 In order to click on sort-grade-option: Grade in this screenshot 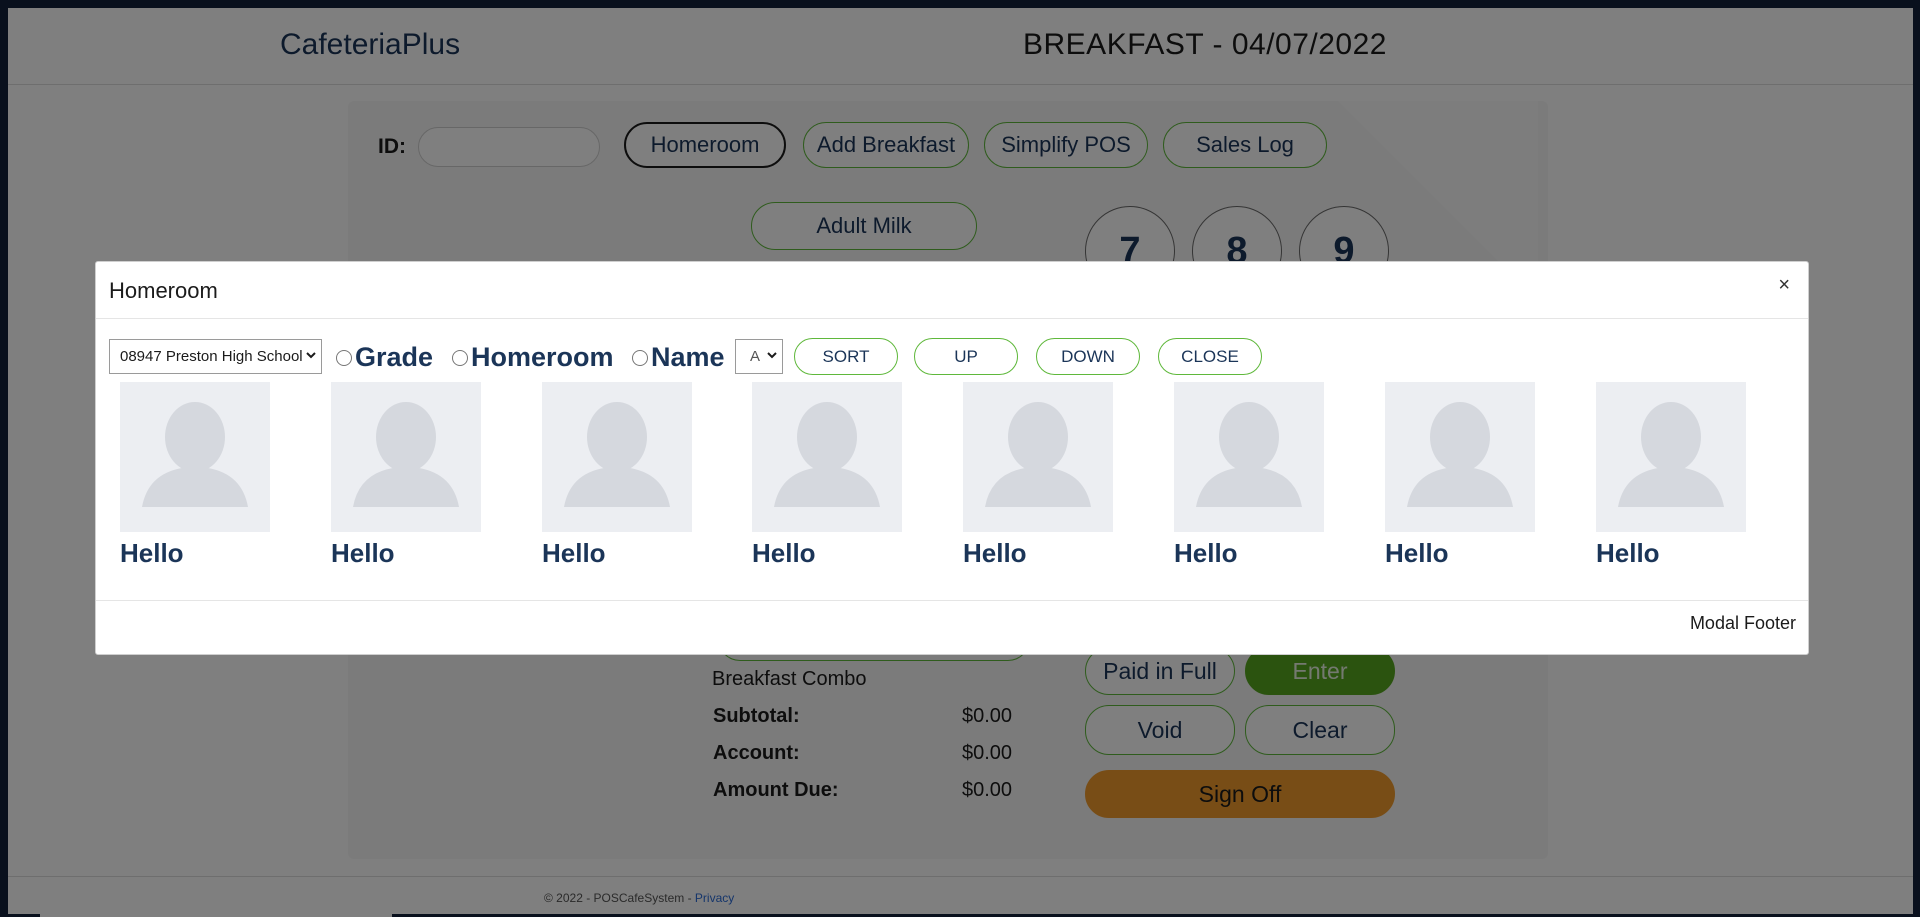, I will do `click(384, 357)`.